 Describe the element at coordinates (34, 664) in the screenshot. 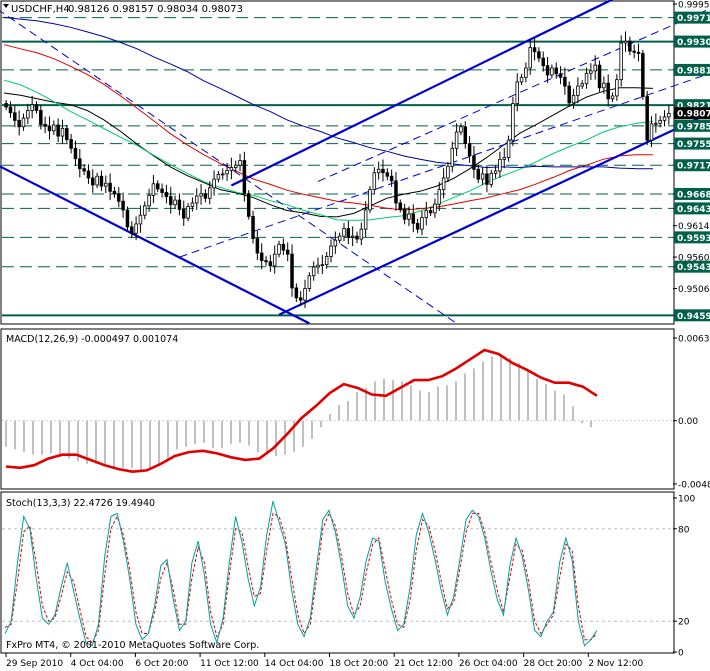

I see `time-tick-label: 29 Sep 2010` at that location.